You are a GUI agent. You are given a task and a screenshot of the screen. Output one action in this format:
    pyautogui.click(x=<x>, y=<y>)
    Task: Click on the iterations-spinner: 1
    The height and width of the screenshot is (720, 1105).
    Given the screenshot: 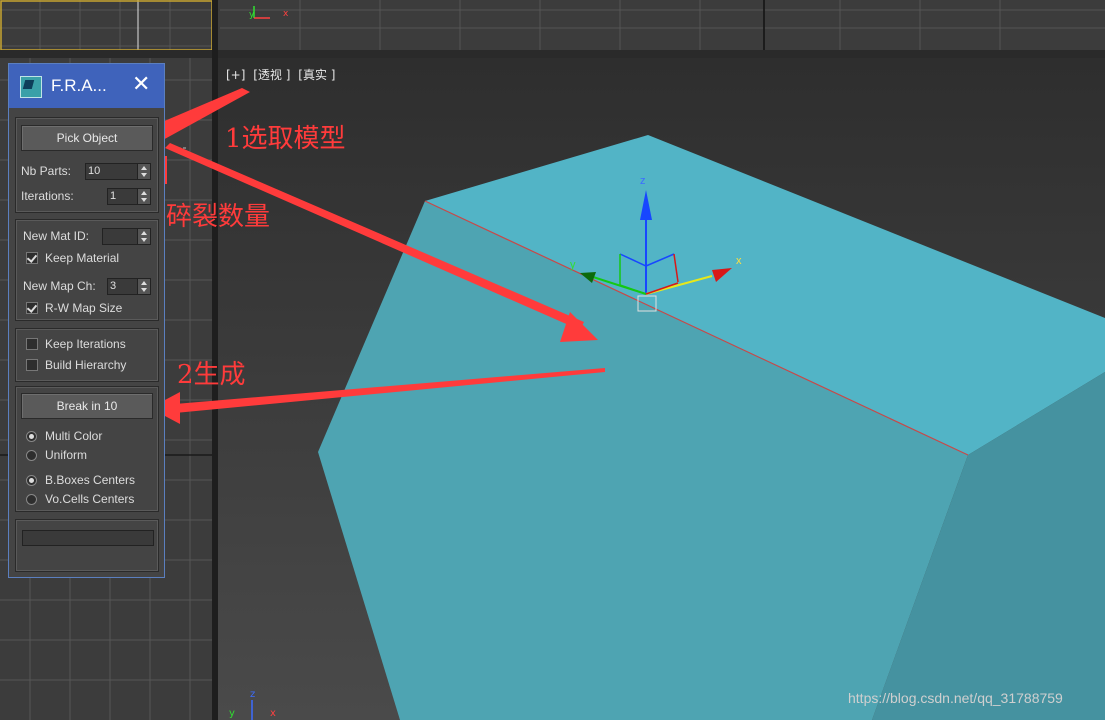 What is the action you would take?
    pyautogui.click(x=129, y=196)
    